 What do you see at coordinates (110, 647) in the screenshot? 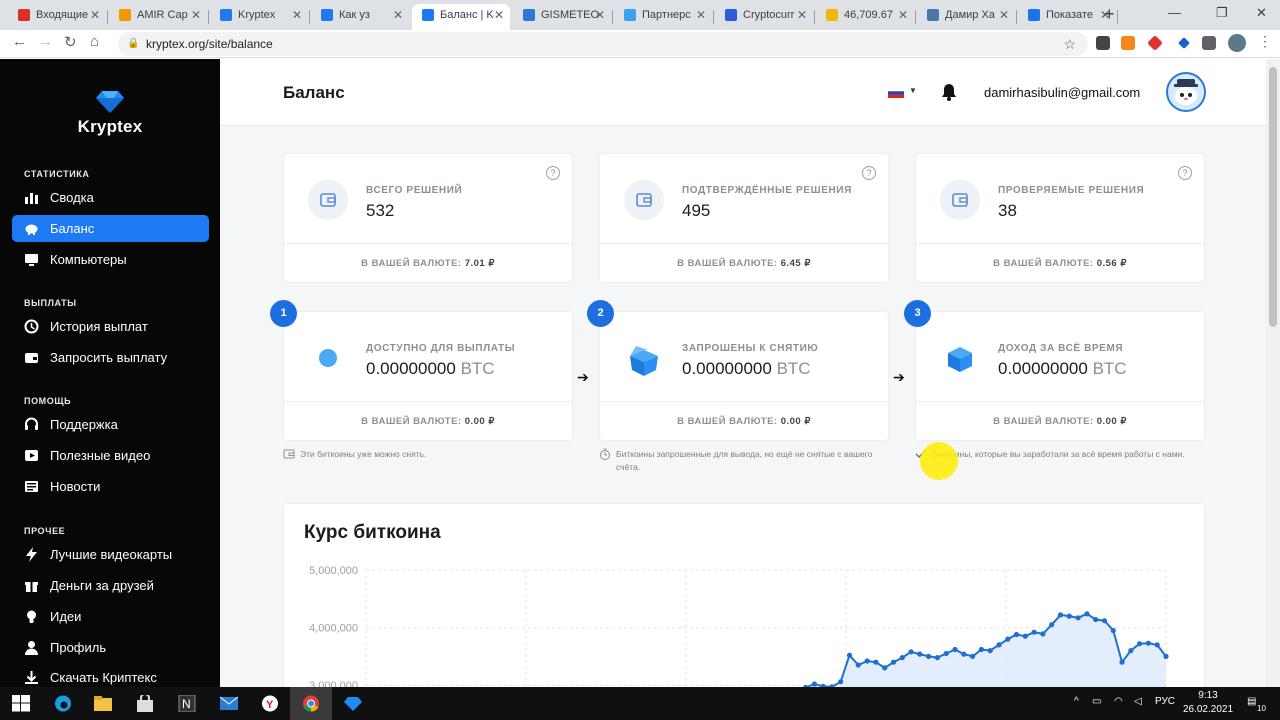
I see `sidebar-item-profile: Профиль` at bounding box center [110, 647].